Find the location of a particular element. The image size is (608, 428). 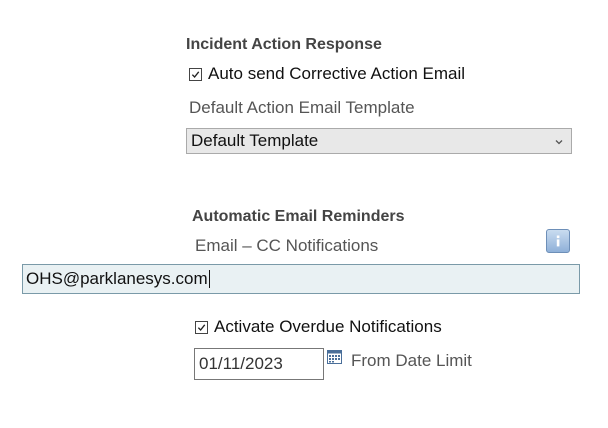

template-select: Default Template is located at coordinates (379, 141).